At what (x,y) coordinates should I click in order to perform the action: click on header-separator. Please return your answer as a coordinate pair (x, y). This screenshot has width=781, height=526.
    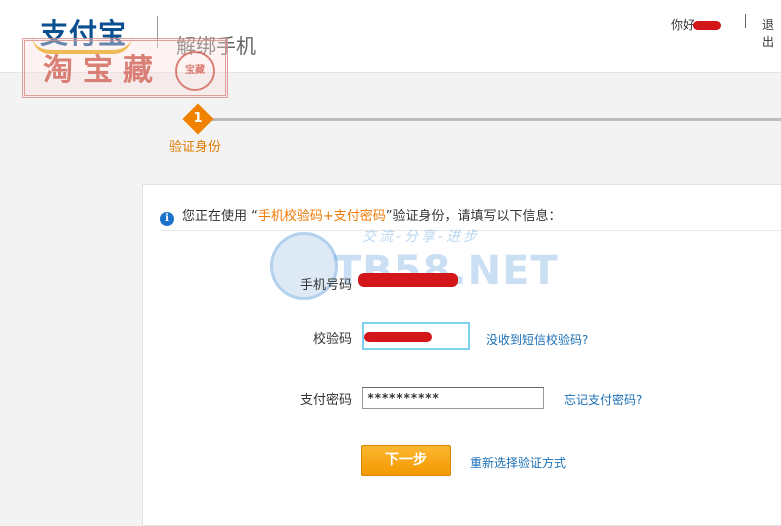
    Looking at the image, I should click on (745, 21).